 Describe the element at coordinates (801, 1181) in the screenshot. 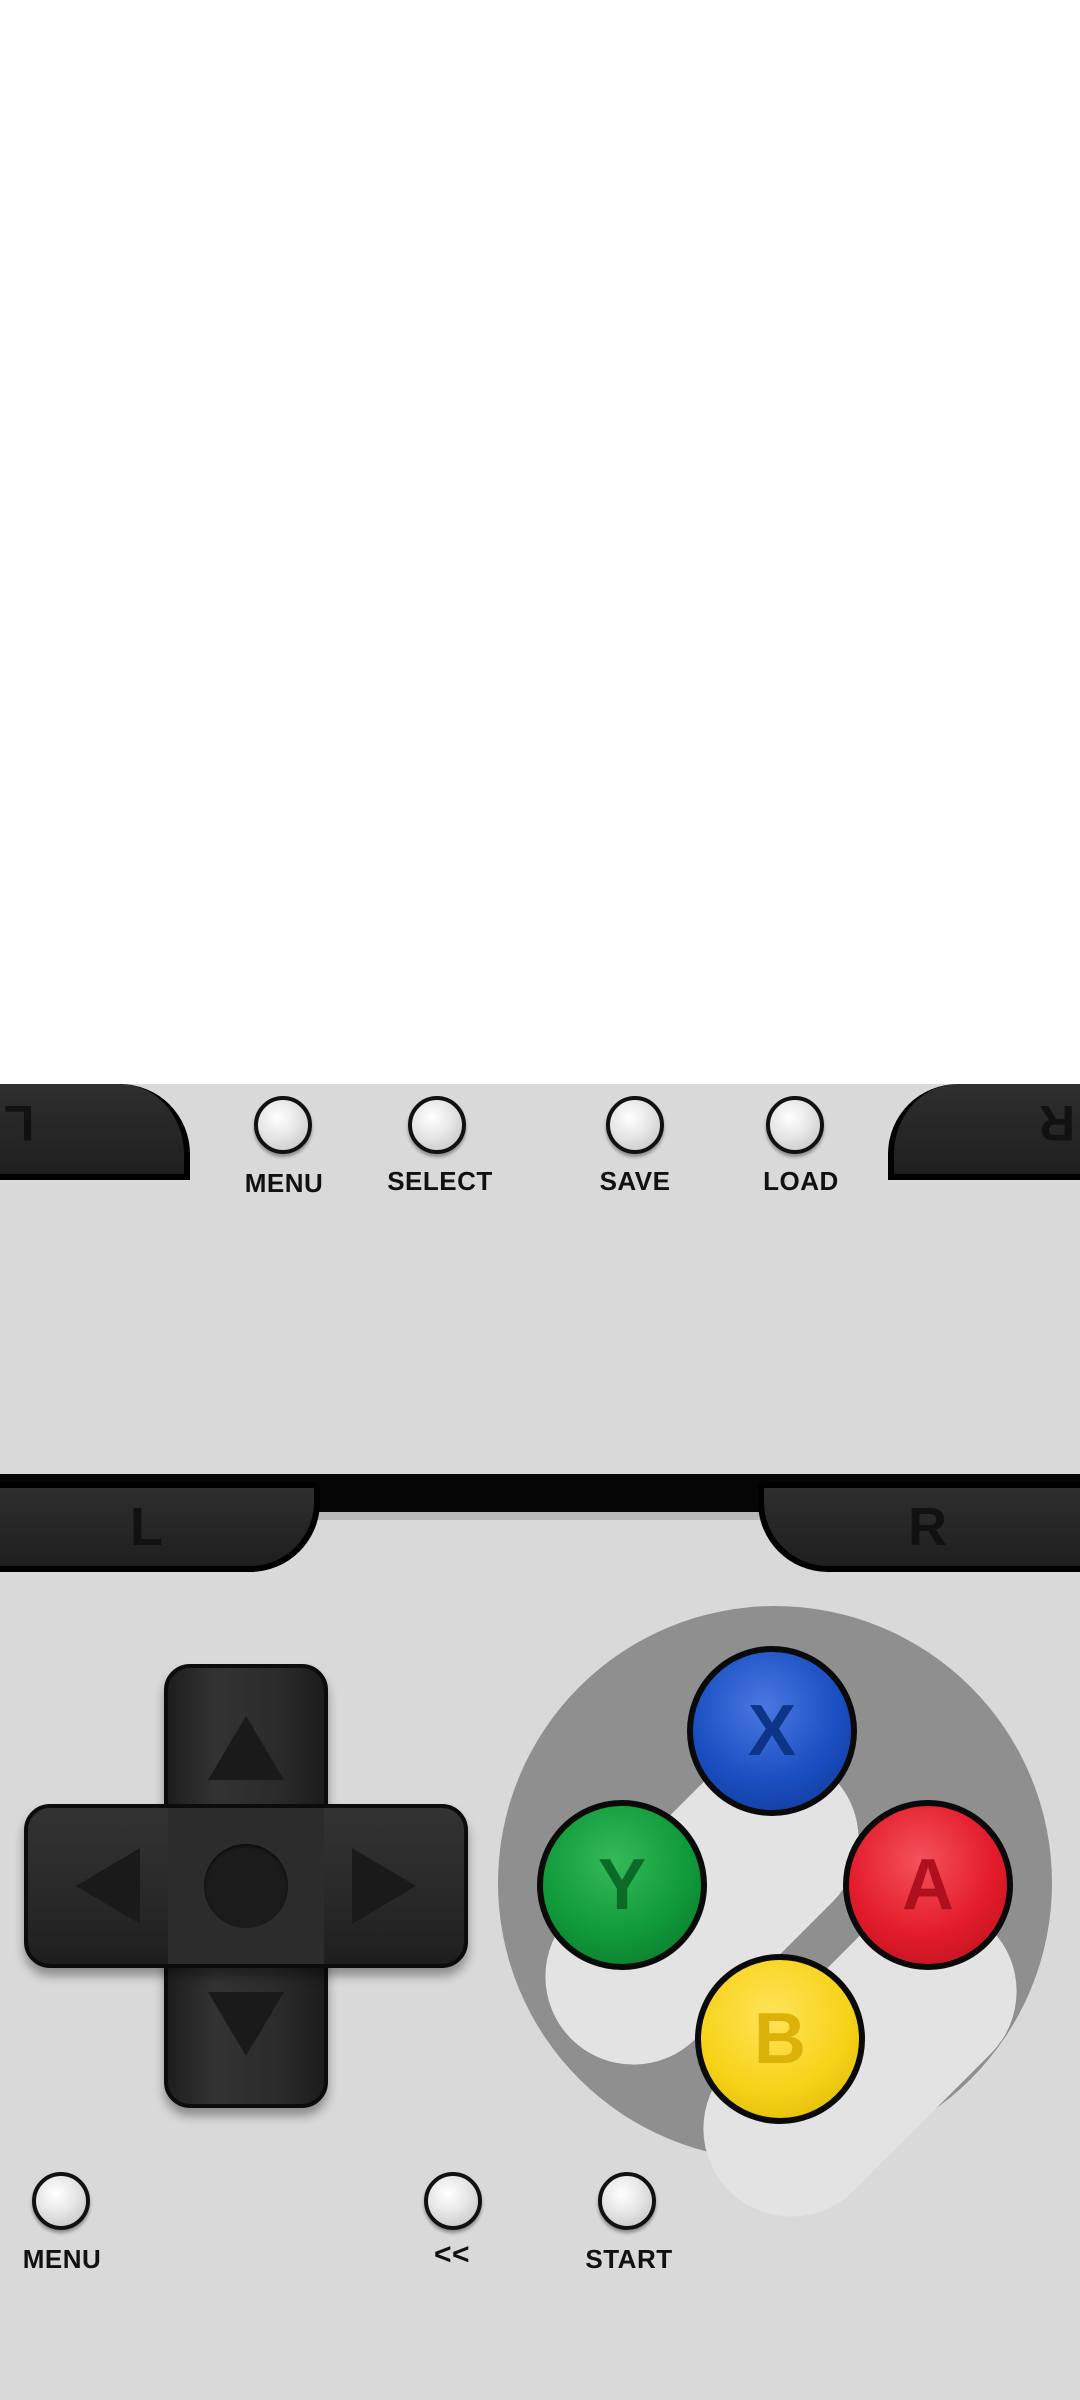

I see `load-label: LOAD` at that location.